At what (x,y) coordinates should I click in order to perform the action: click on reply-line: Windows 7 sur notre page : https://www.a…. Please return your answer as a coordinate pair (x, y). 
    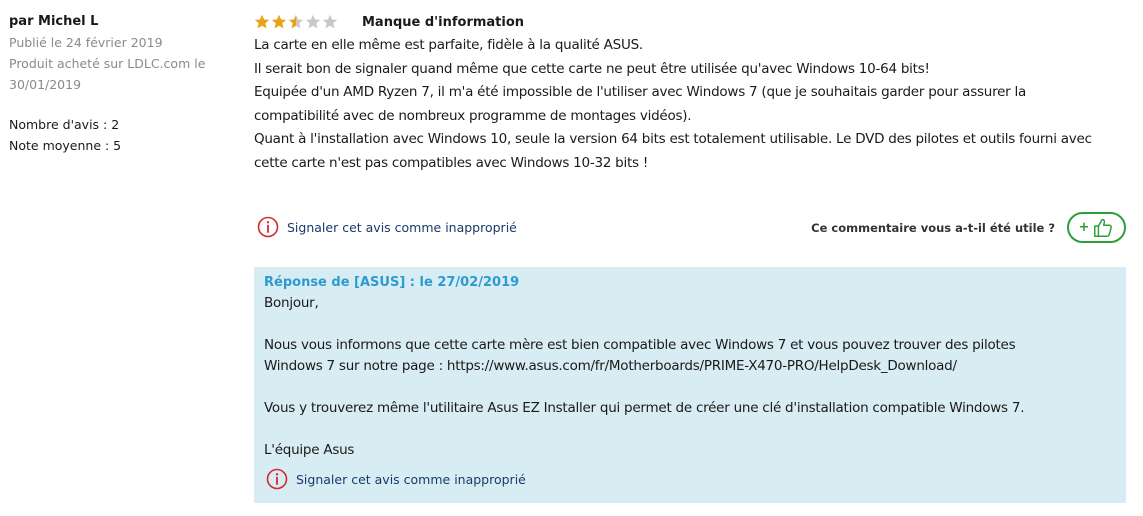
    Looking at the image, I should click on (610, 366).